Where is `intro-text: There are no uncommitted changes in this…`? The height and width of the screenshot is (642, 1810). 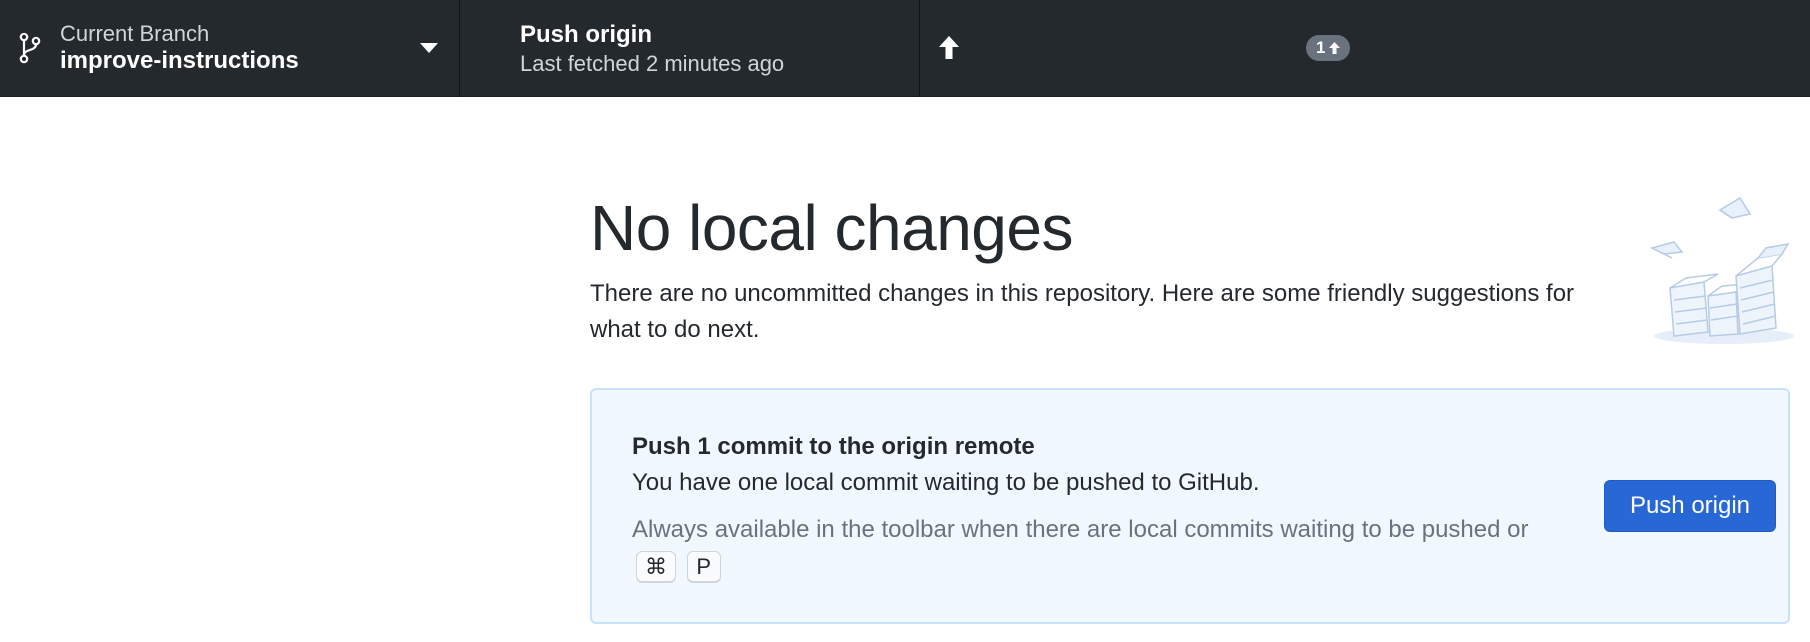 intro-text: There are no uncommitted changes in this… is located at coordinates (1082, 311).